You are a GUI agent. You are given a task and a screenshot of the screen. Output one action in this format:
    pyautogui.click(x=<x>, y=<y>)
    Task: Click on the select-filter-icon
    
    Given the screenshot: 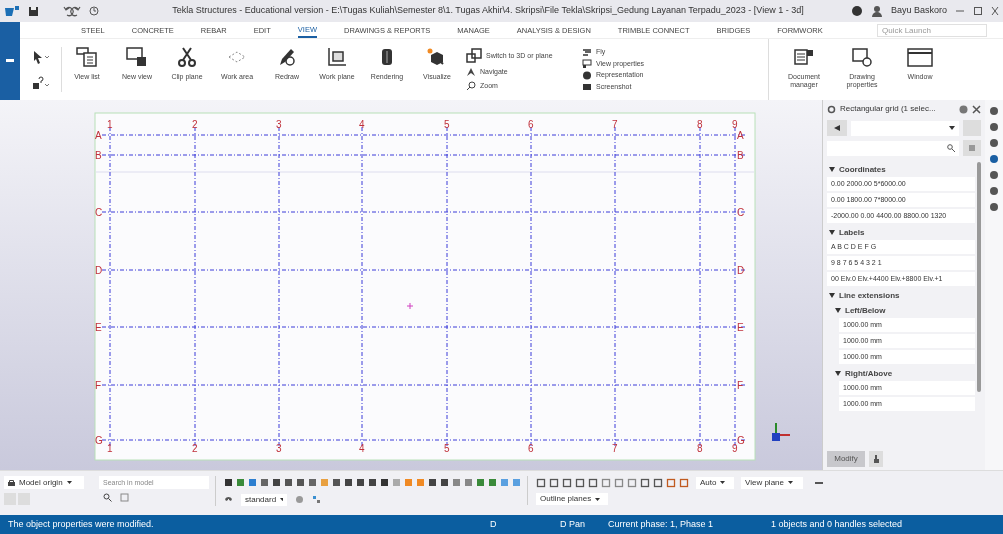 What is the action you would take?
    pyautogui.click(x=316, y=499)
    